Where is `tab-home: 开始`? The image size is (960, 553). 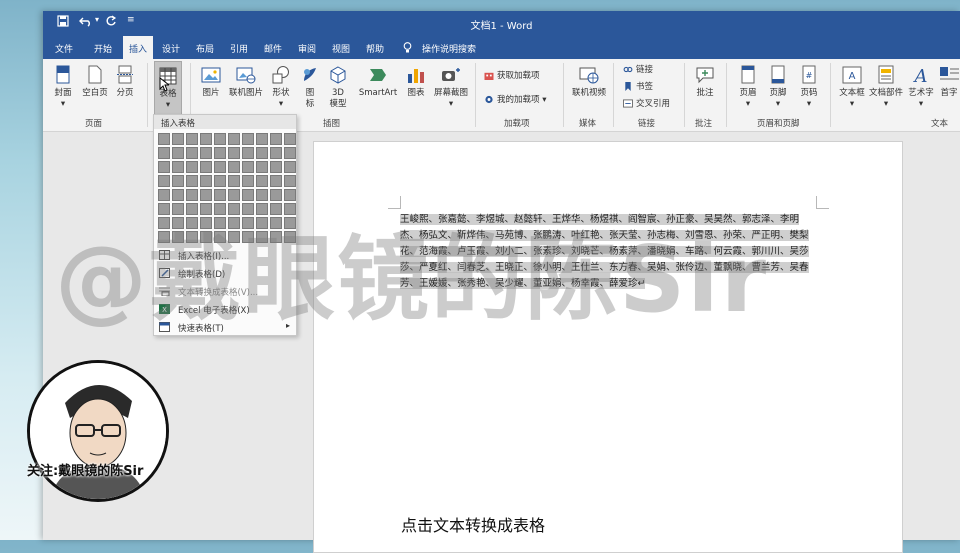 tab-home: 开始 is located at coordinates (103, 48).